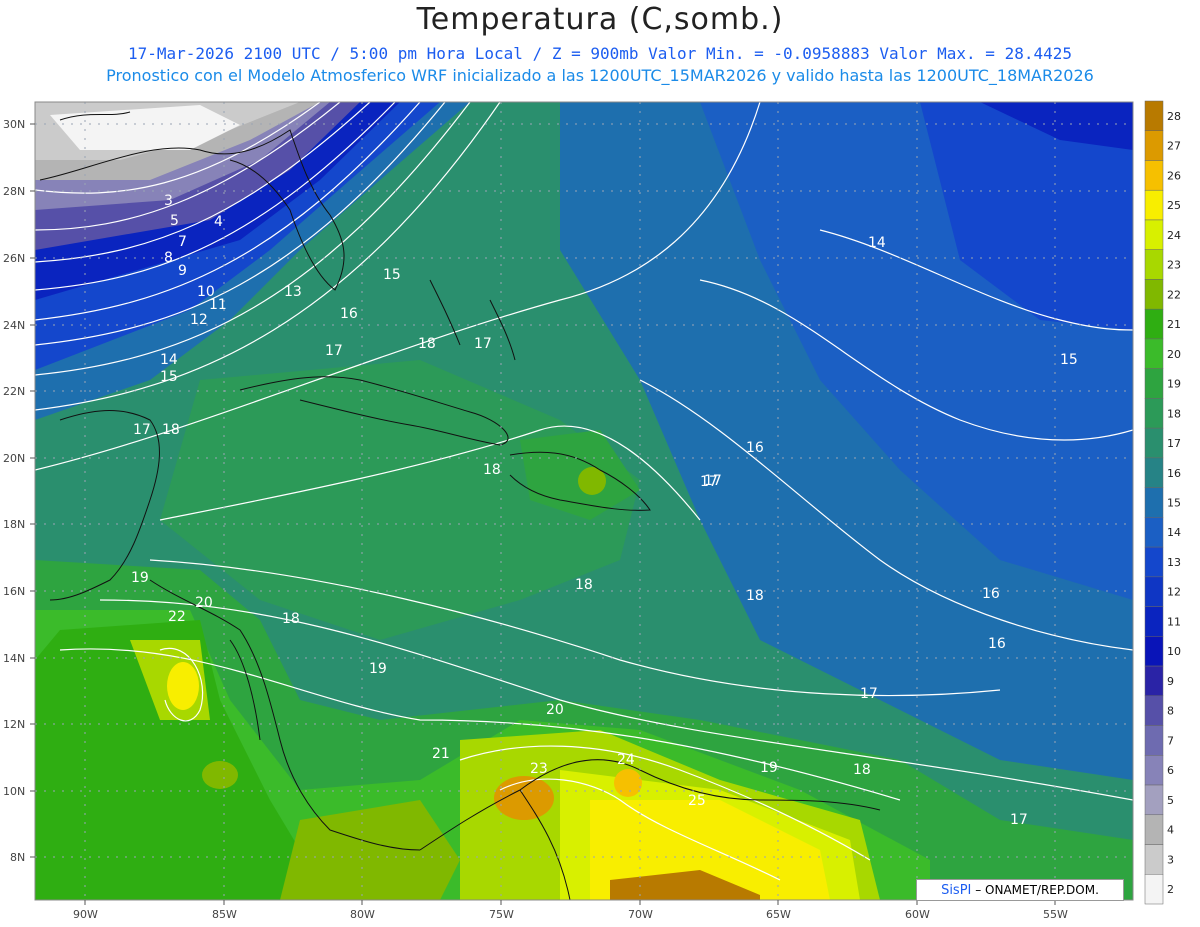  Describe the element at coordinates (640, 914) in the screenshot. I see `lon-label: 70W` at that location.